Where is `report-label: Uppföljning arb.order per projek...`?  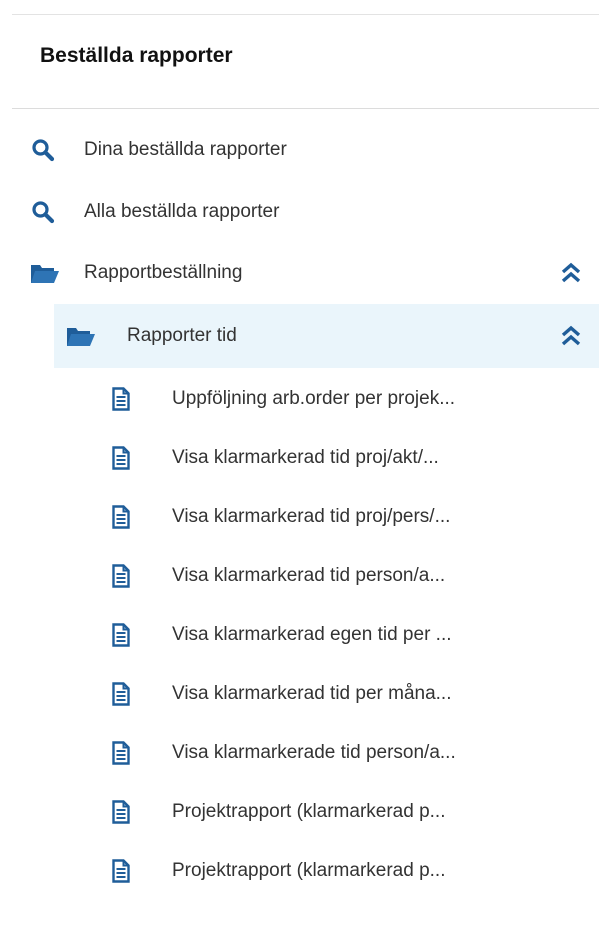 report-label: Uppföljning arb.order per projek... is located at coordinates (314, 398).